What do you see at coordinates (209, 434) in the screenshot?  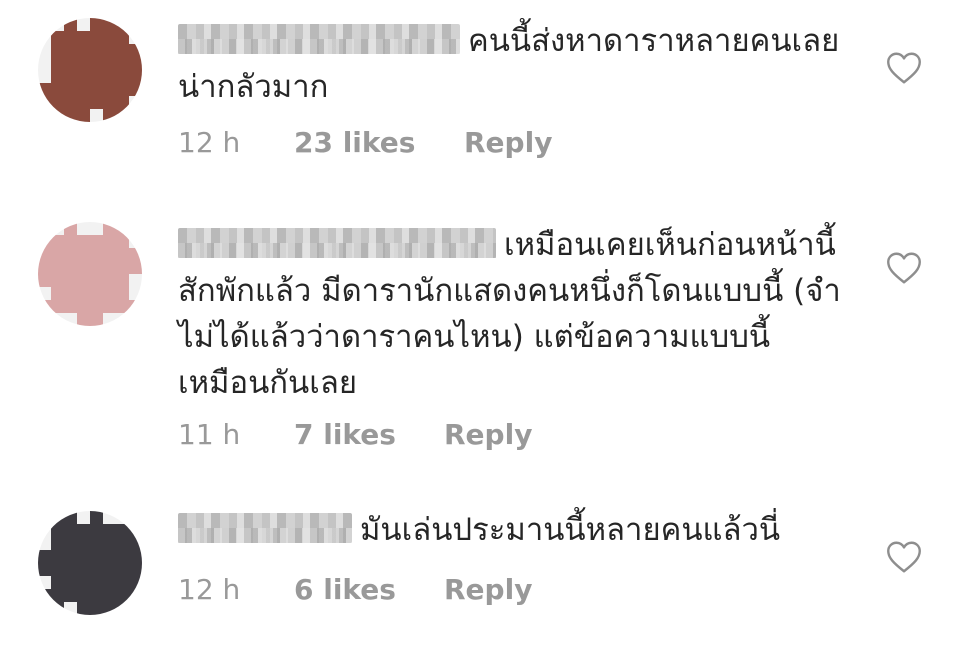 I see `comment-timestamp: 11 h` at bounding box center [209, 434].